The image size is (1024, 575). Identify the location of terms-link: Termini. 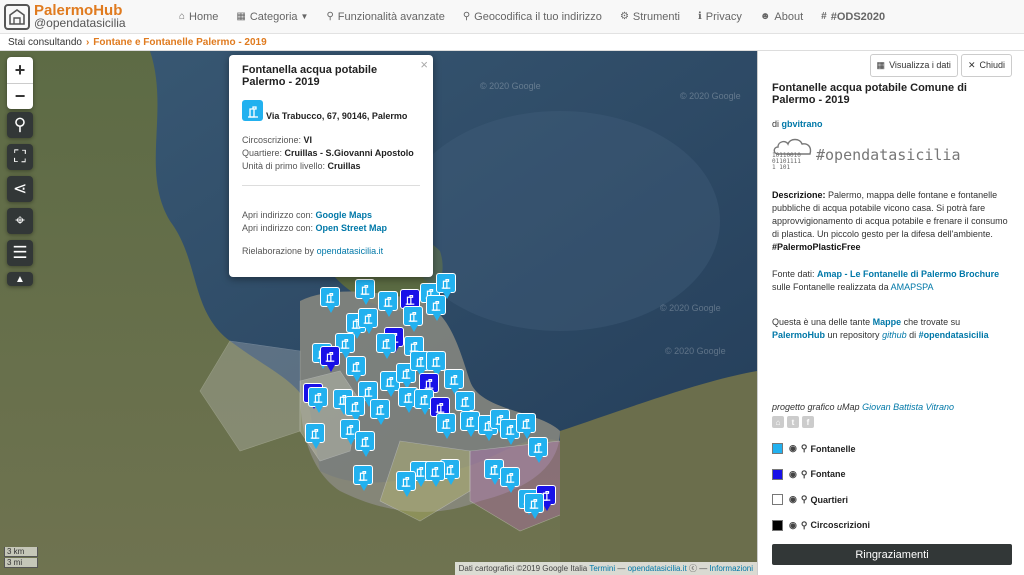
(602, 568).